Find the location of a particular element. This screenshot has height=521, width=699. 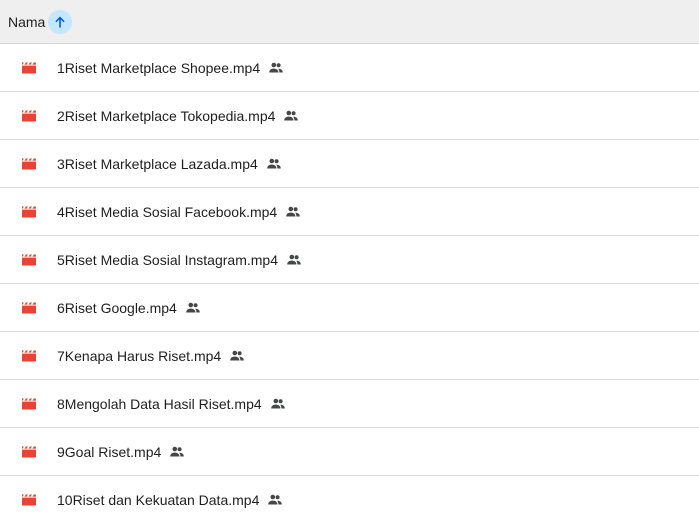

file-row: 1Riset Marketplace Shopee.mp4 is located at coordinates (349, 68).